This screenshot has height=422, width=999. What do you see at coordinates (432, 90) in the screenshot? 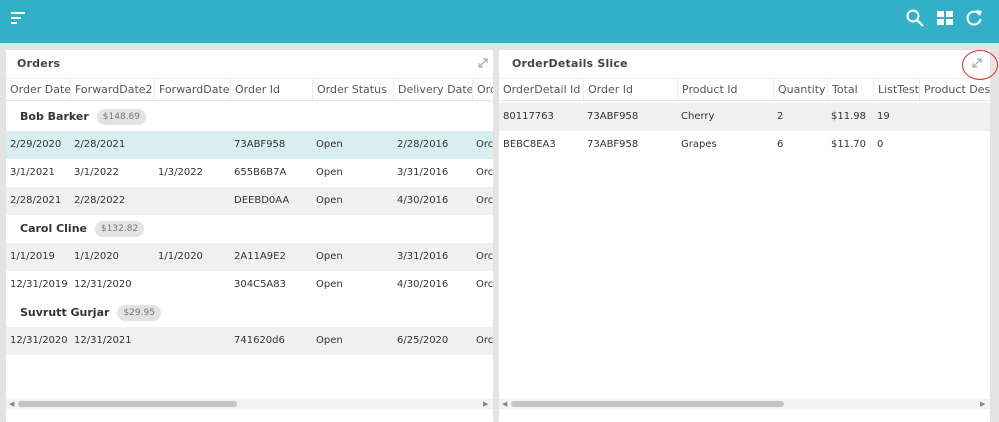
I see `column-header: Delivery Date` at bounding box center [432, 90].